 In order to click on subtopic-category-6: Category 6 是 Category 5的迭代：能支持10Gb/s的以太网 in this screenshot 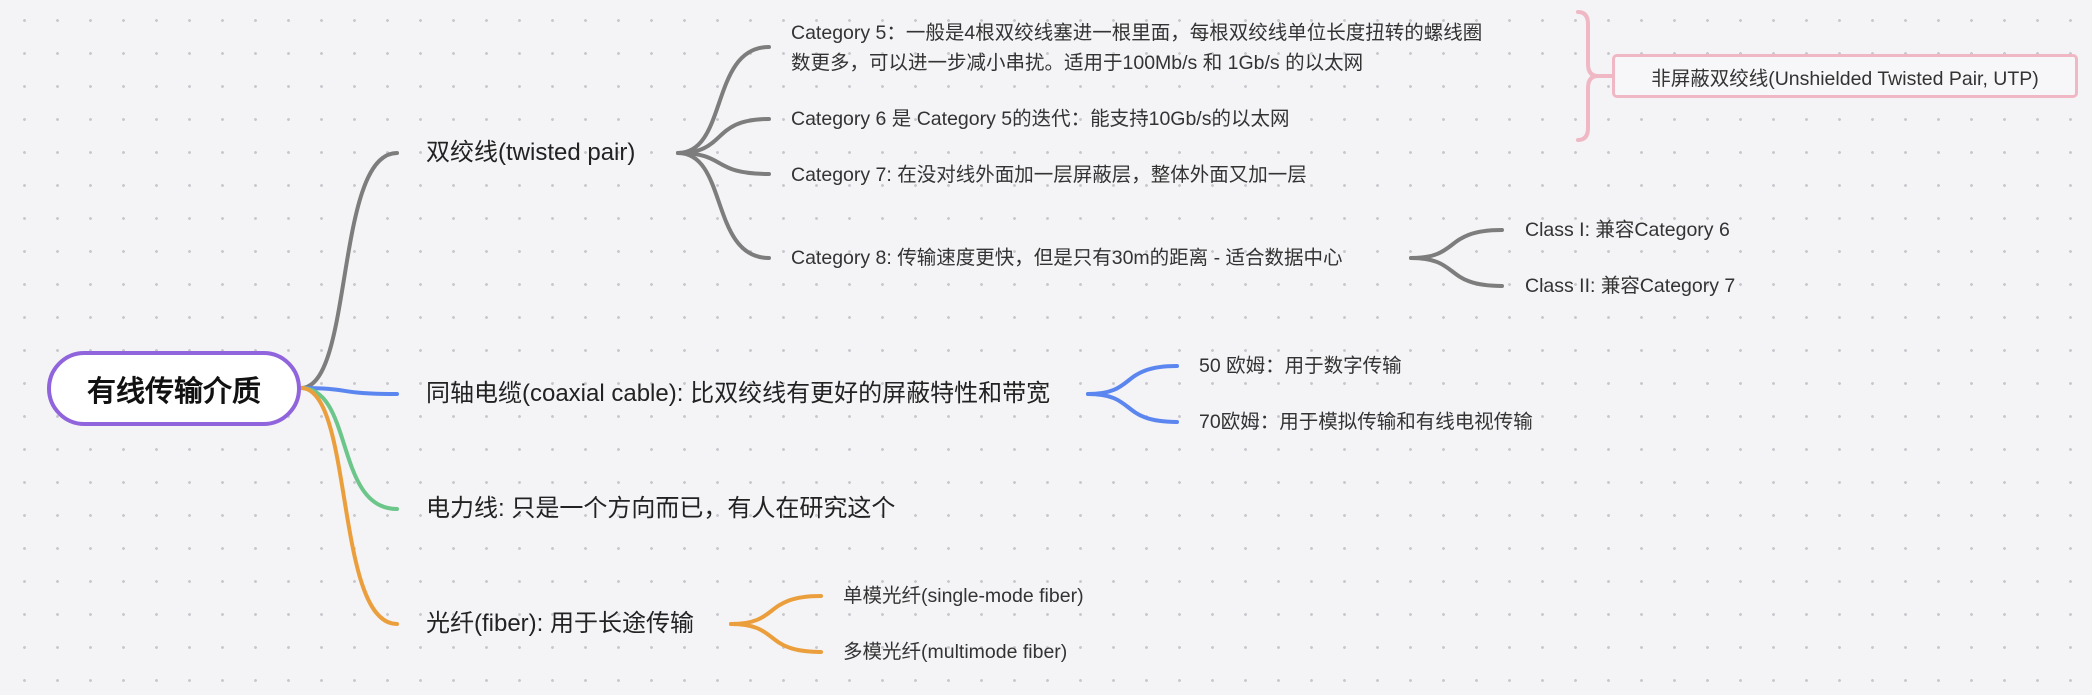, I will do `click(1040, 119)`.